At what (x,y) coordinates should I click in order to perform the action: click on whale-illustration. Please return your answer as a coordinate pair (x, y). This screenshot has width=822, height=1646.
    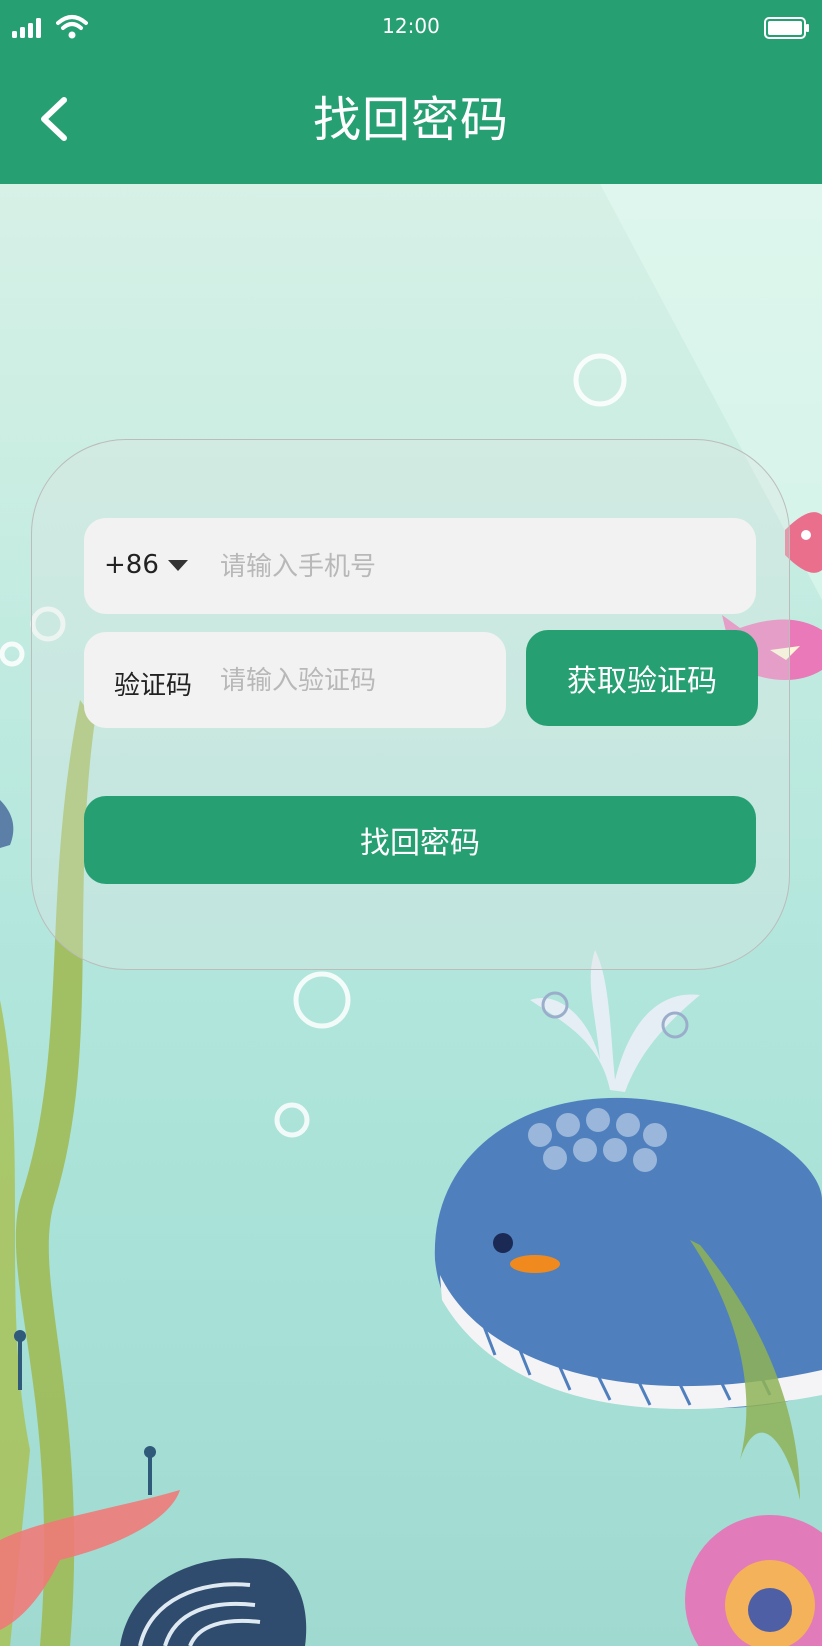
    Looking at the image, I should click on (628, 1180).